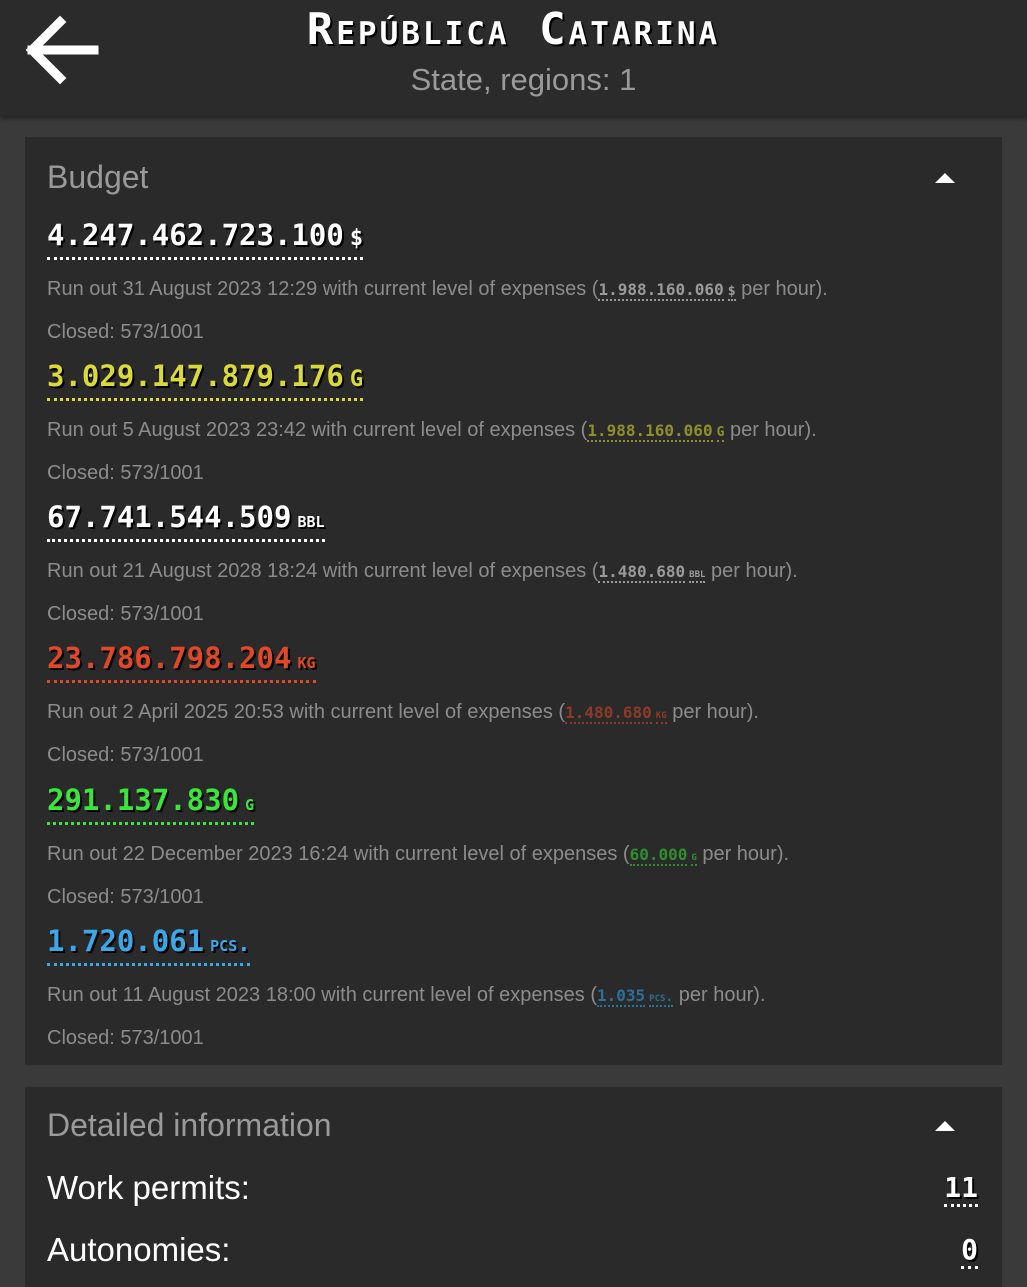 This screenshot has width=1027, height=1287. Describe the element at coordinates (148, 1187) in the screenshot. I see `work-permits-label: Work permits:` at that location.